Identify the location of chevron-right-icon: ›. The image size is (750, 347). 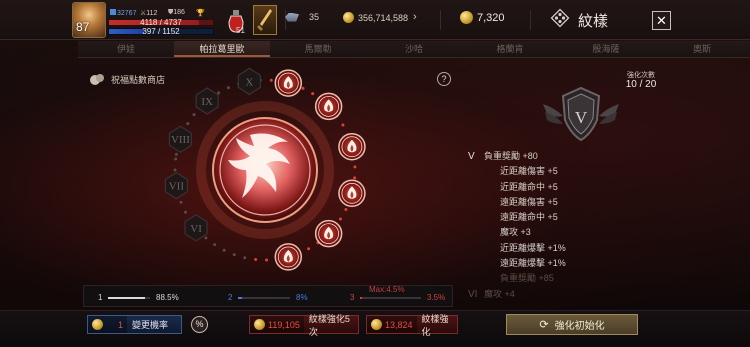
(415, 17).